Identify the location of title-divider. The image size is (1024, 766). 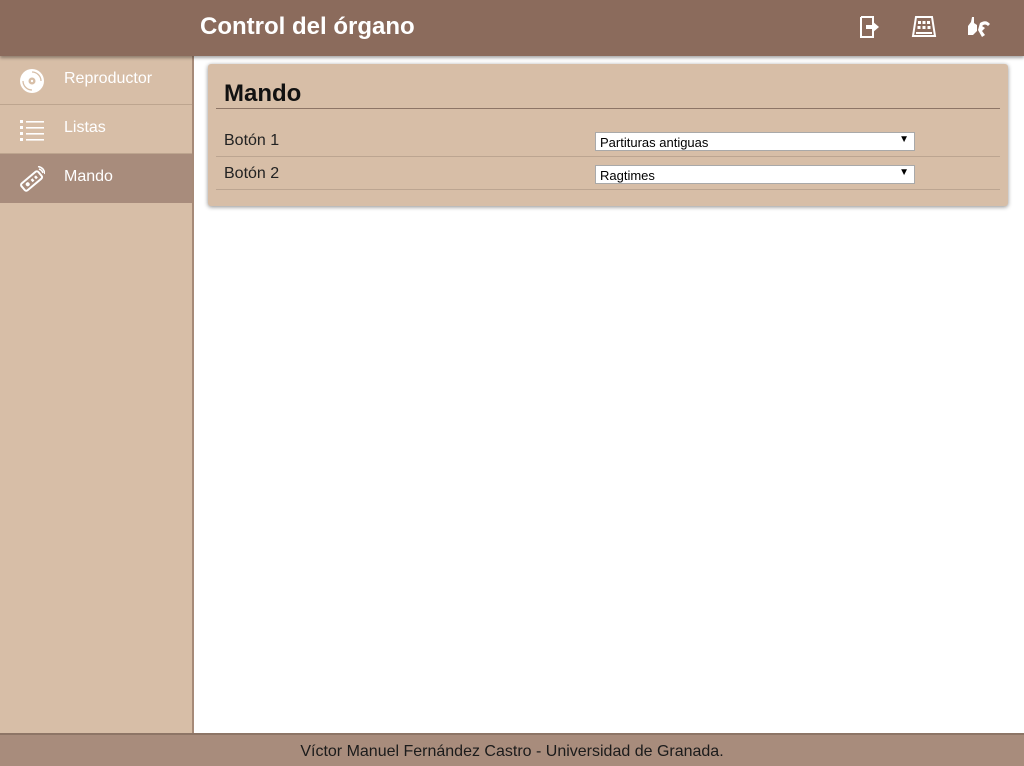
(608, 108).